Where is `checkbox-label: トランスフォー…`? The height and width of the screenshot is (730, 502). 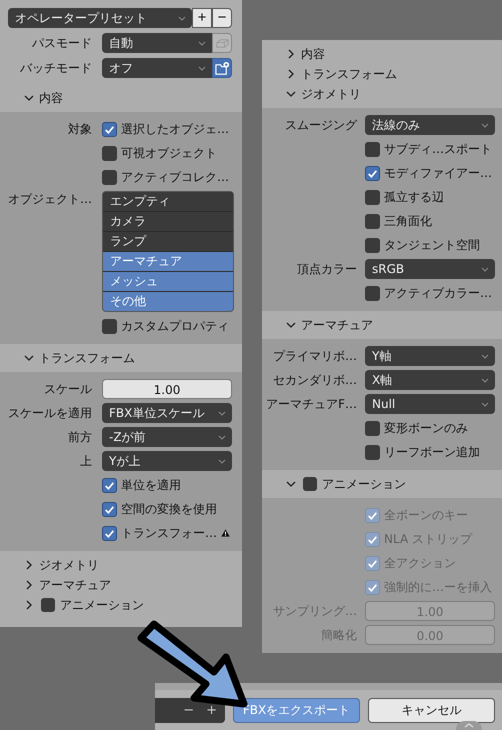 checkbox-label: トランスフォー… is located at coordinates (169, 533).